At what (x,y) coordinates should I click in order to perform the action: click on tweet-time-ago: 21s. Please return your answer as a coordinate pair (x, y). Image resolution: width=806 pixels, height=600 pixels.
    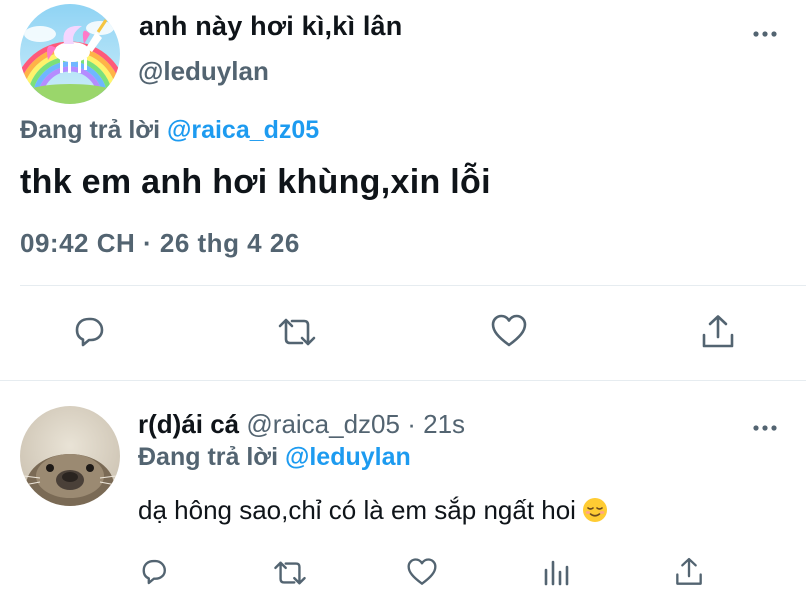
    Looking at the image, I should click on (444, 424).